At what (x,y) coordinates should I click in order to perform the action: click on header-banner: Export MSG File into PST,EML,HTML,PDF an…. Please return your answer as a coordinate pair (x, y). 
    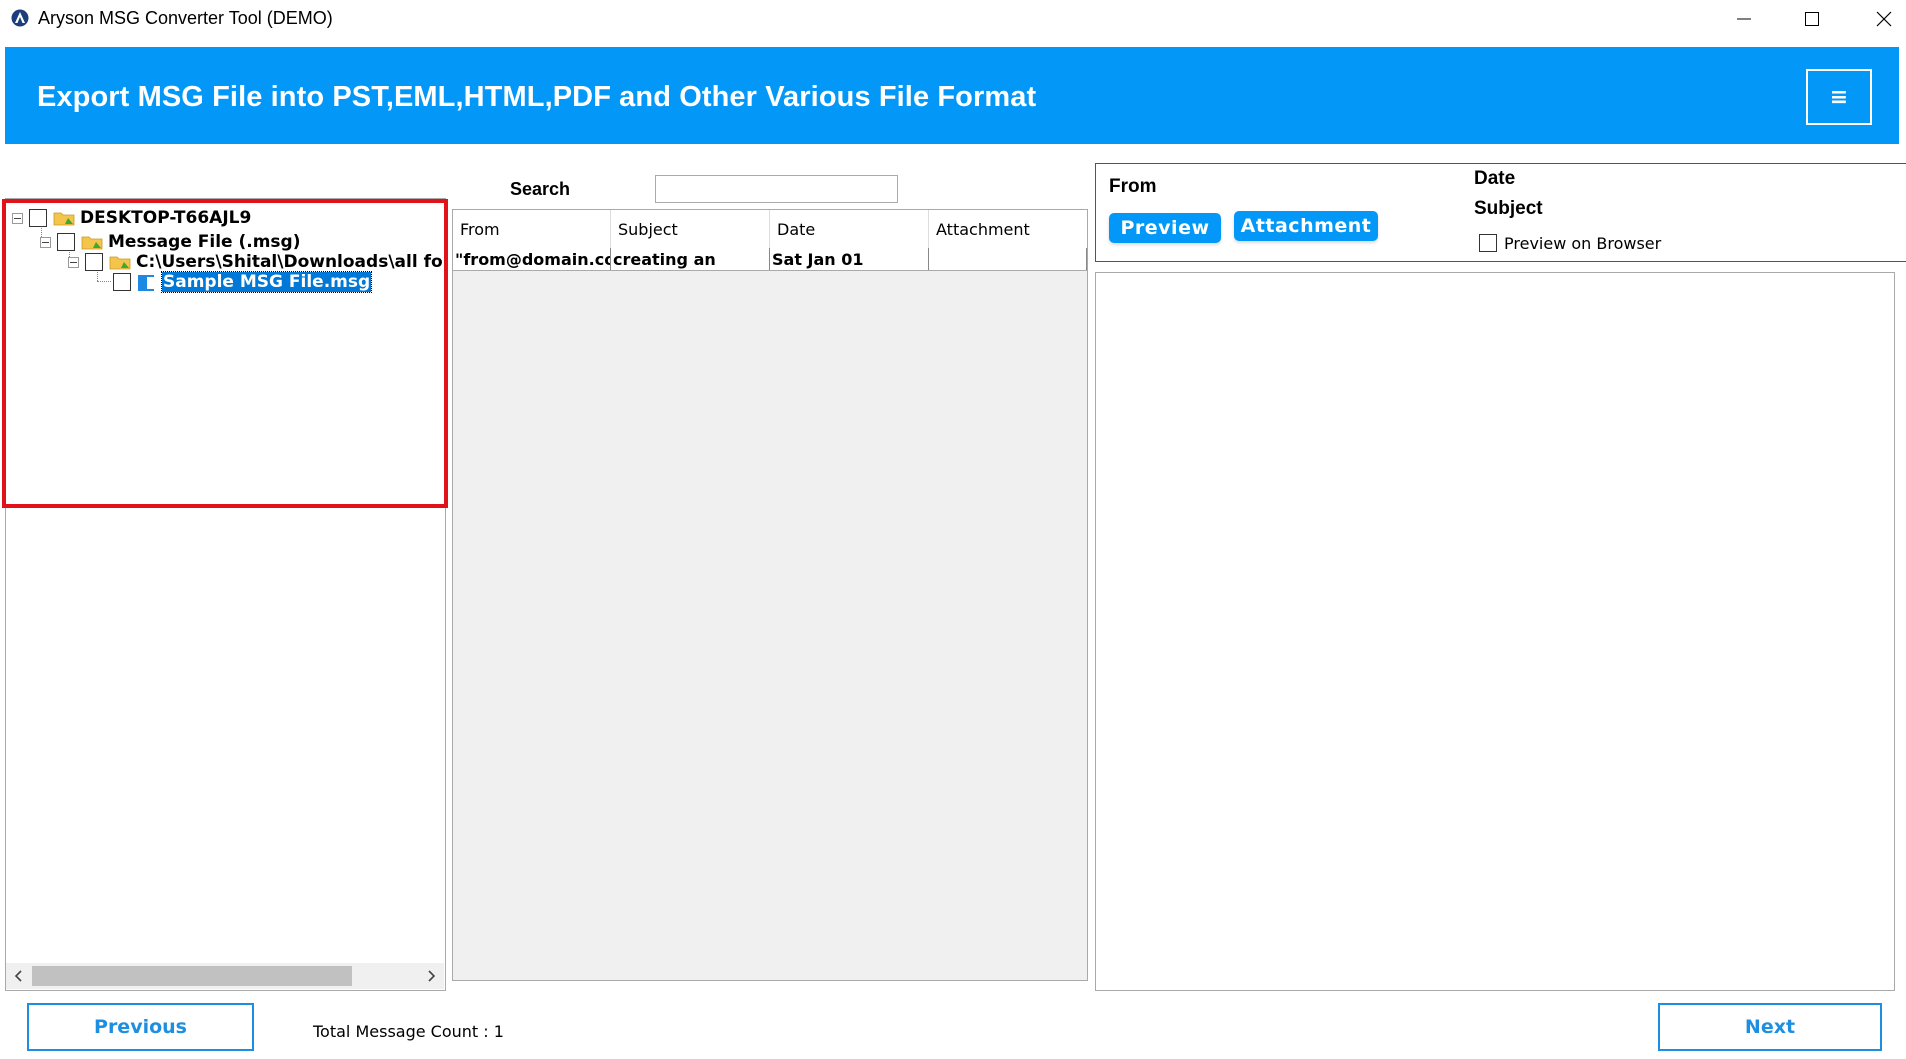
    Looking at the image, I should click on (952, 95).